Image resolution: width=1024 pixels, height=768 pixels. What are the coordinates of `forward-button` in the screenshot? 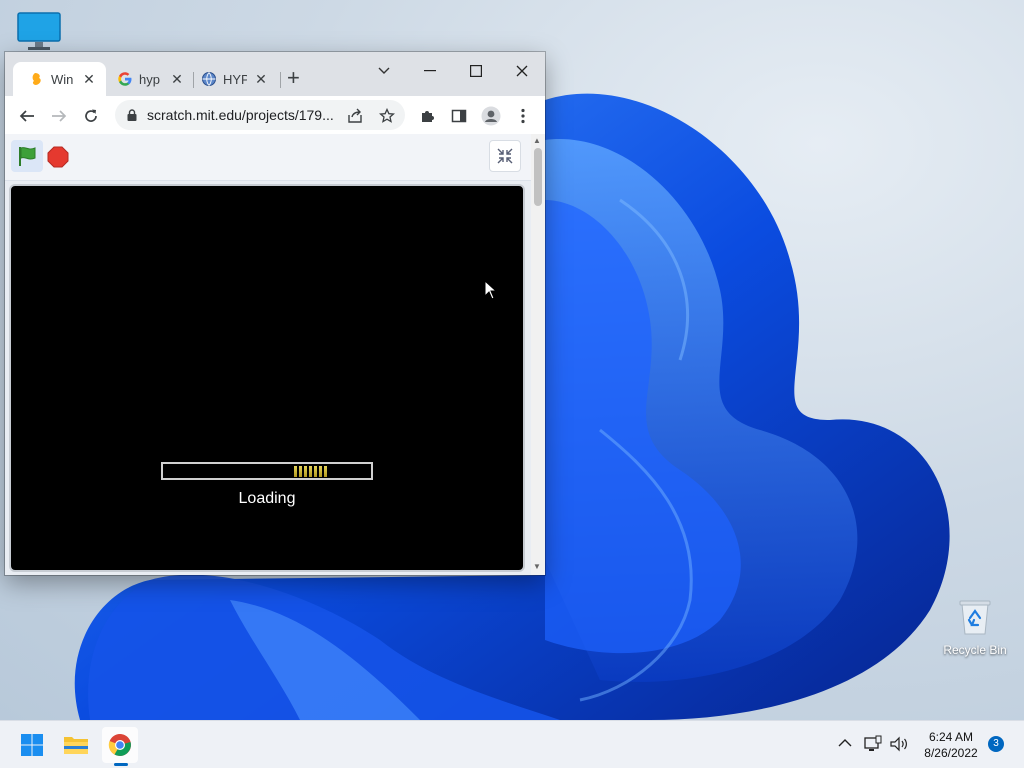 It's located at (59, 116).